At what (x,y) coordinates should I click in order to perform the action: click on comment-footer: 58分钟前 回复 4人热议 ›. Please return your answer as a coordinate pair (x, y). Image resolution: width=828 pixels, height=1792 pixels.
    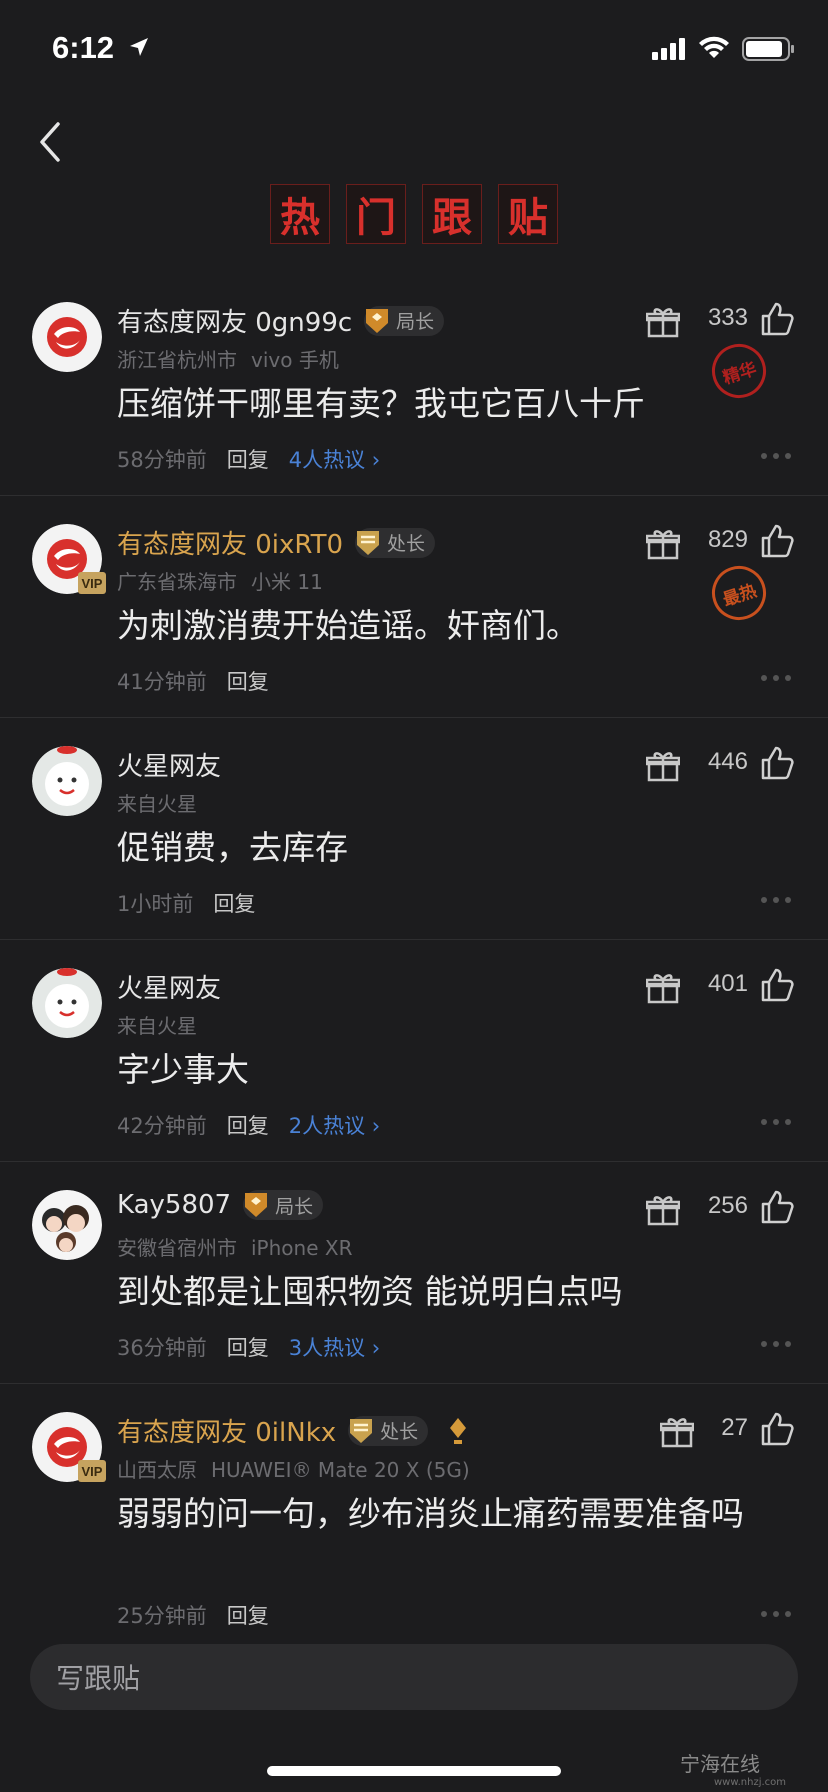
    Looking at the image, I should click on (248, 459).